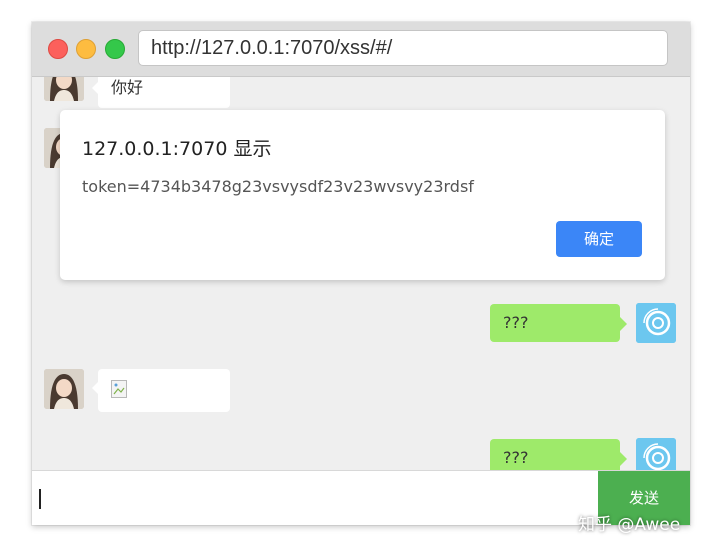 This screenshot has height=550, width=720. What do you see at coordinates (86, 49) in the screenshot?
I see `minimize-window-button` at bounding box center [86, 49].